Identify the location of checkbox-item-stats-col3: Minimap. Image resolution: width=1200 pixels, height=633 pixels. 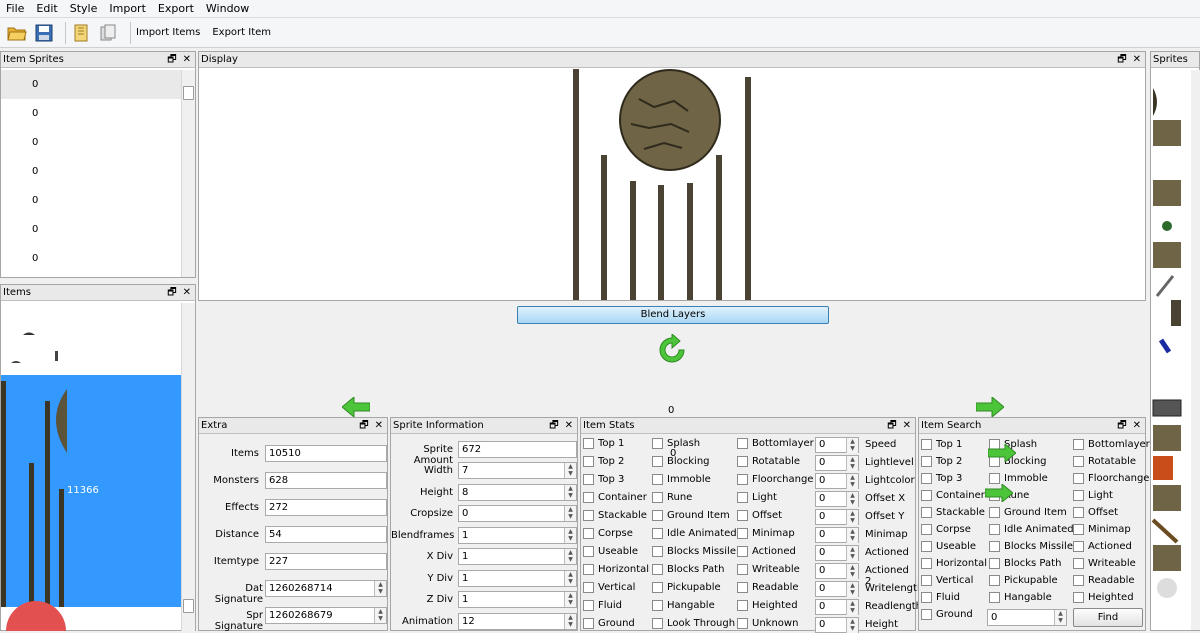
(766, 533).